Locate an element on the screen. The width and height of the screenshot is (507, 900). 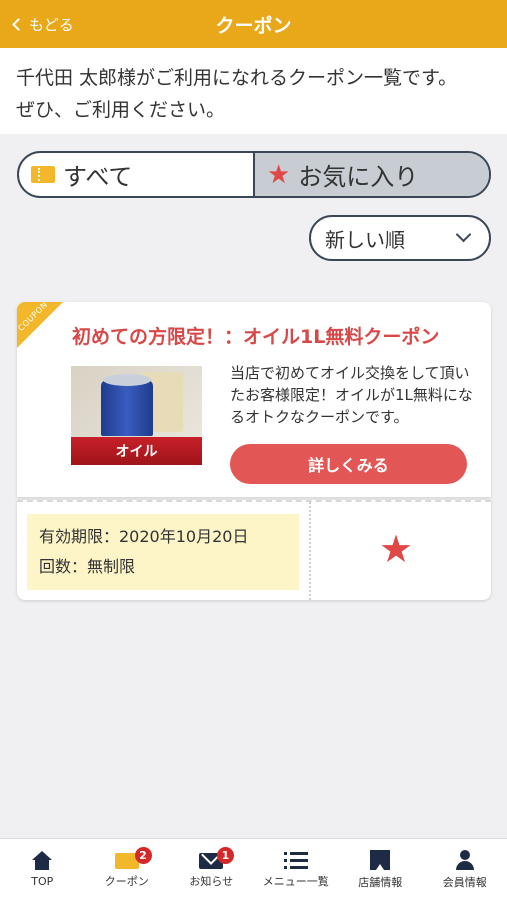
coupon-badge: 2 is located at coordinates (143, 855).